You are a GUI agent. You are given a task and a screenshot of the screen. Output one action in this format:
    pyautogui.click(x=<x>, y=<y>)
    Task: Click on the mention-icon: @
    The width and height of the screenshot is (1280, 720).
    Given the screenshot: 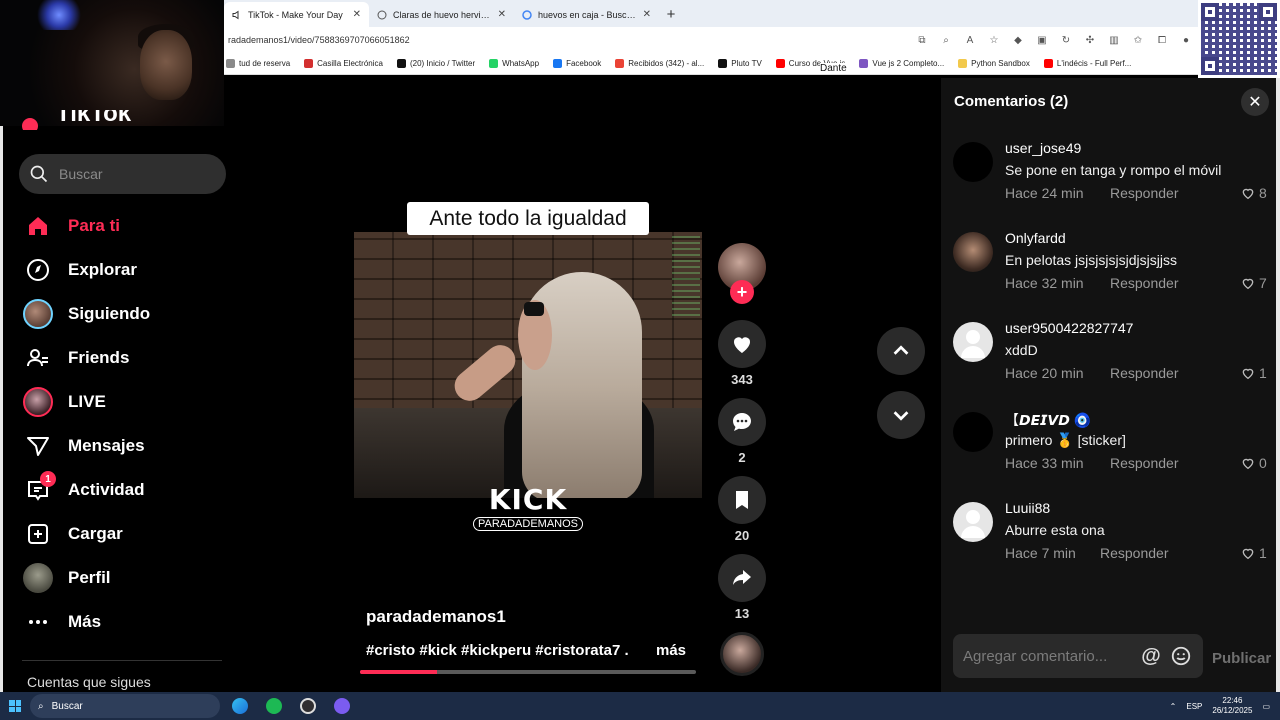 What is the action you would take?
    pyautogui.click(x=1151, y=656)
    